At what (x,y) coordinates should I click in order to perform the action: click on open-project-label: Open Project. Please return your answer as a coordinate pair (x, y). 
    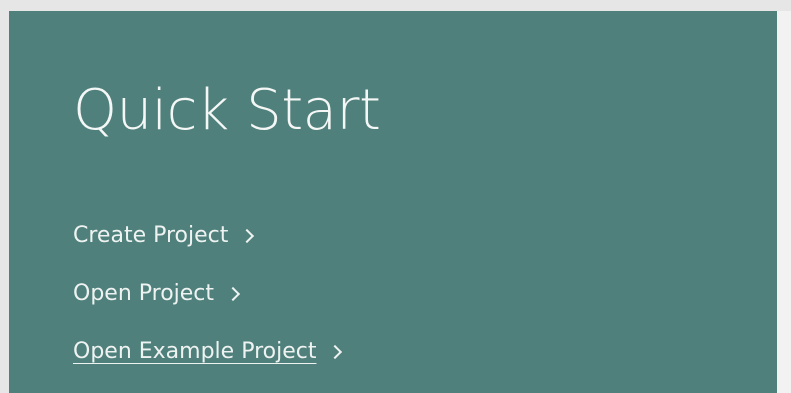
    Looking at the image, I should click on (144, 293).